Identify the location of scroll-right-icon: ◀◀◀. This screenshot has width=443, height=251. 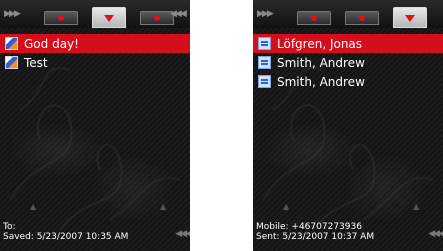
(178, 14).